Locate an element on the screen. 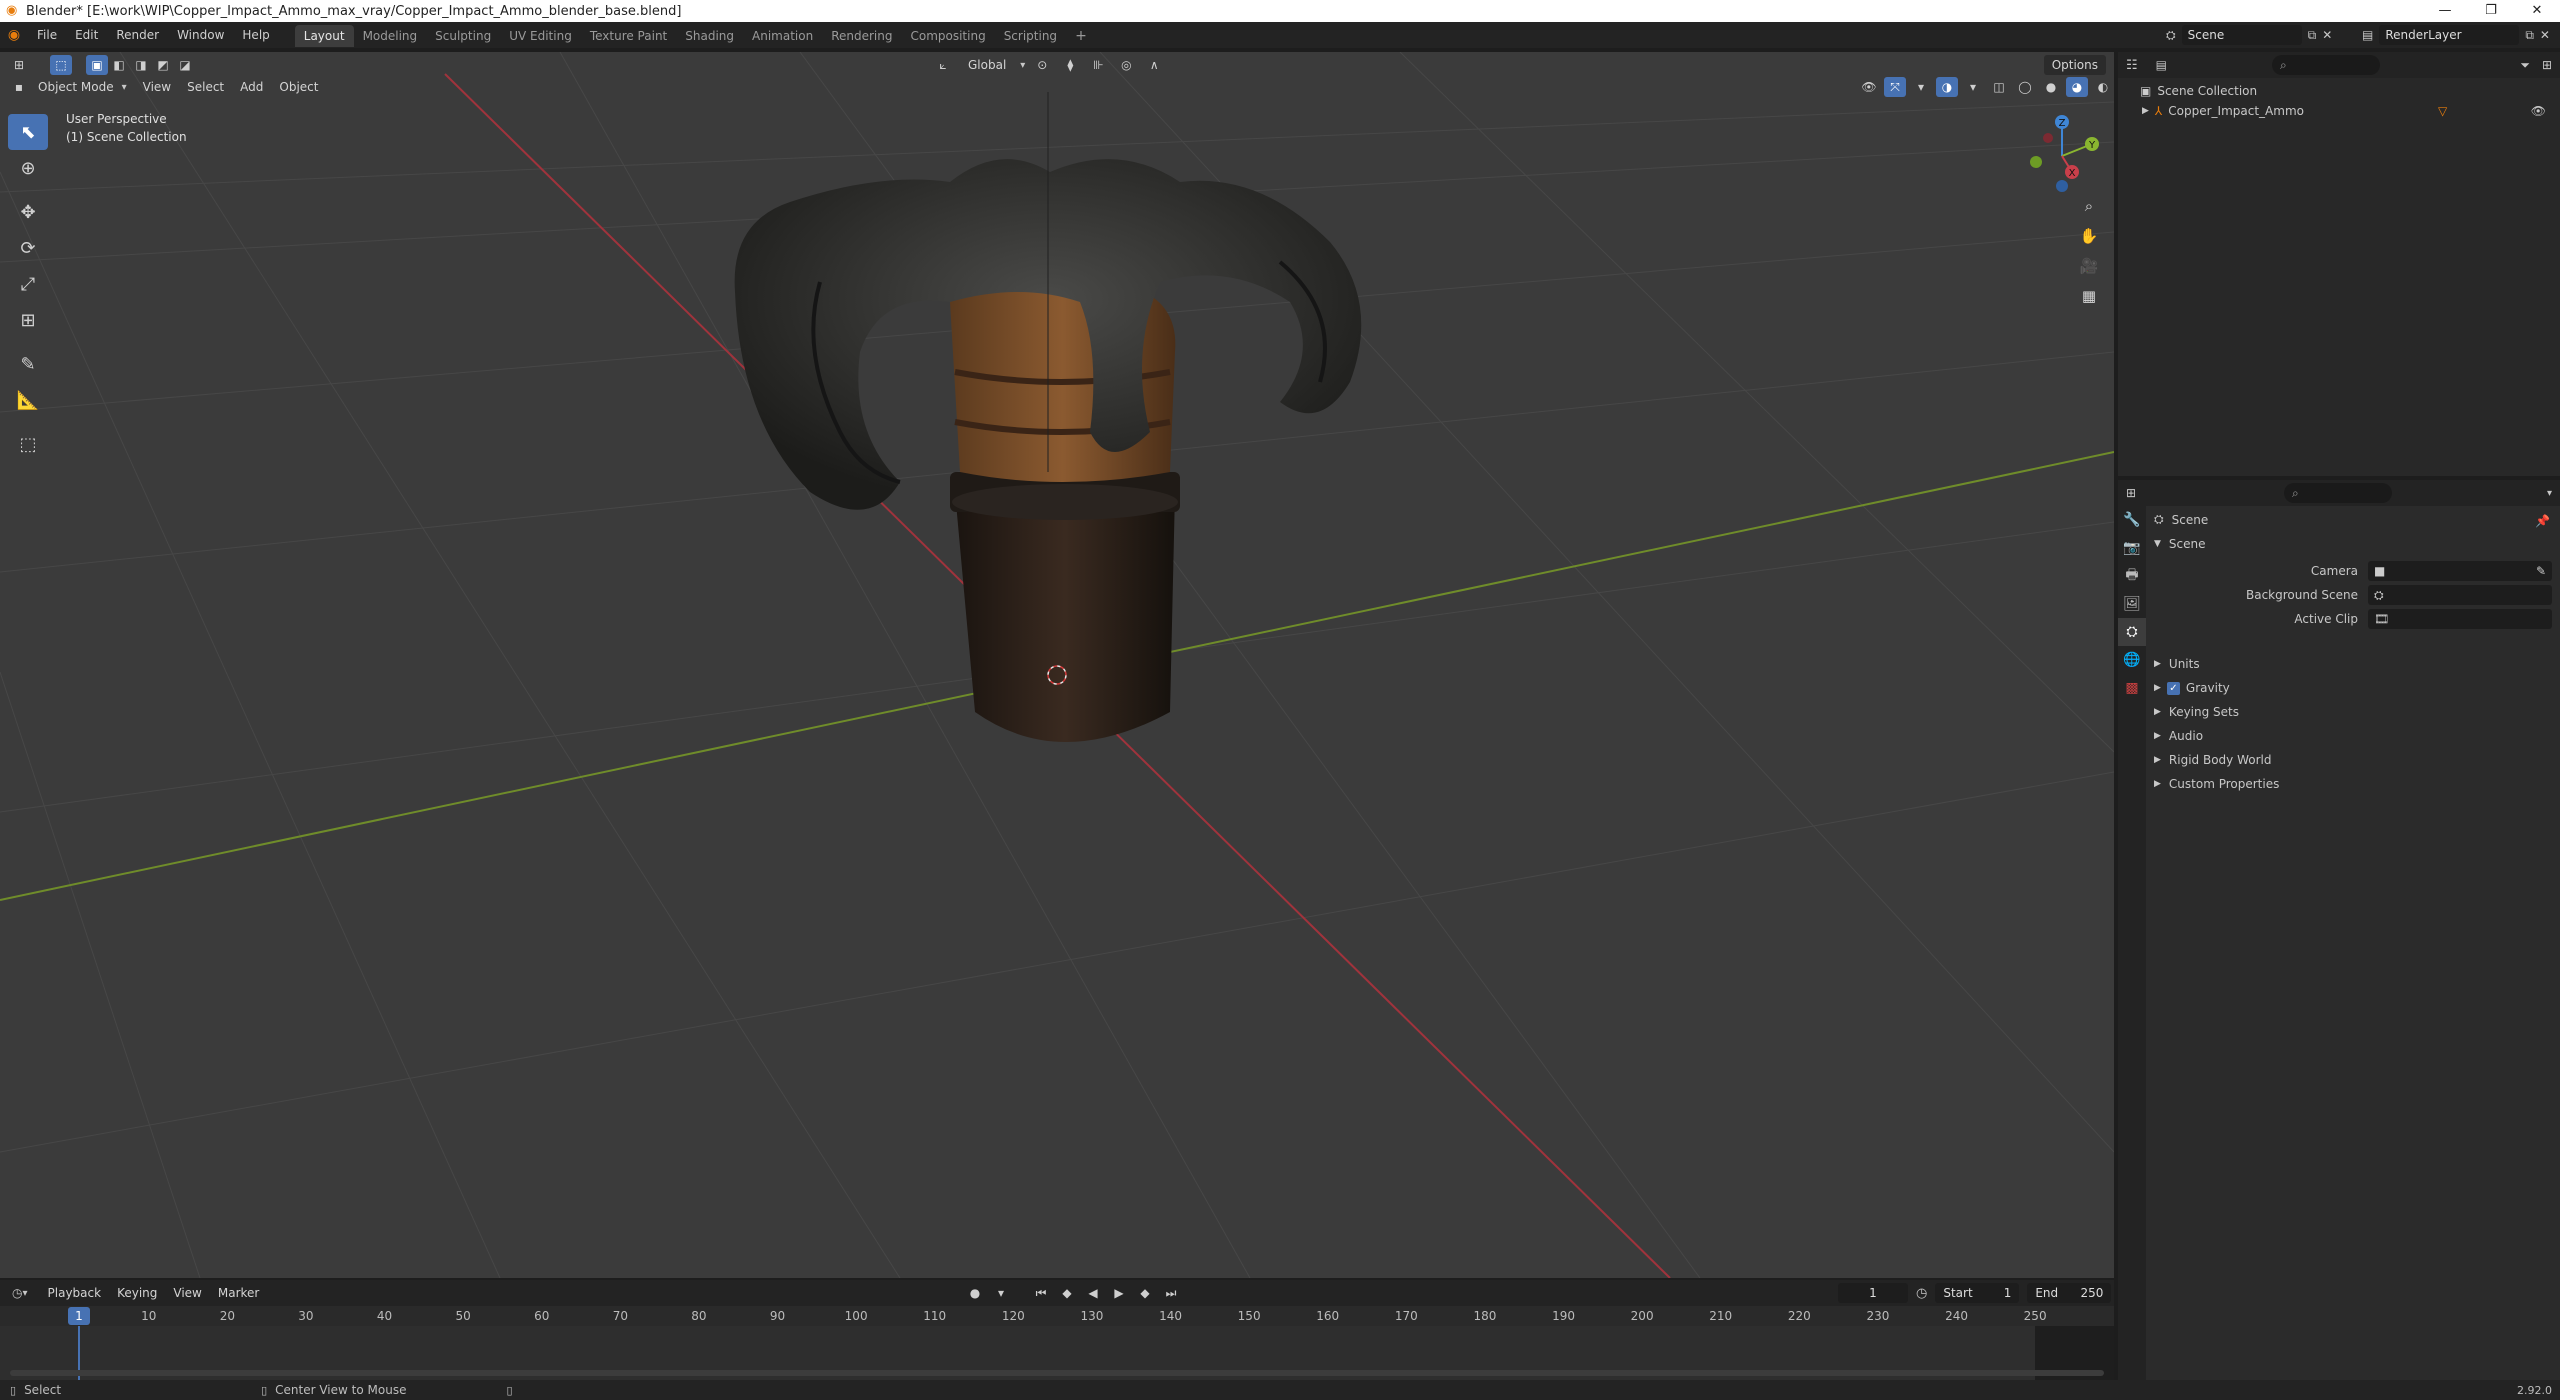  play-icon: ▶ is located at coordinates (1119, 1293).